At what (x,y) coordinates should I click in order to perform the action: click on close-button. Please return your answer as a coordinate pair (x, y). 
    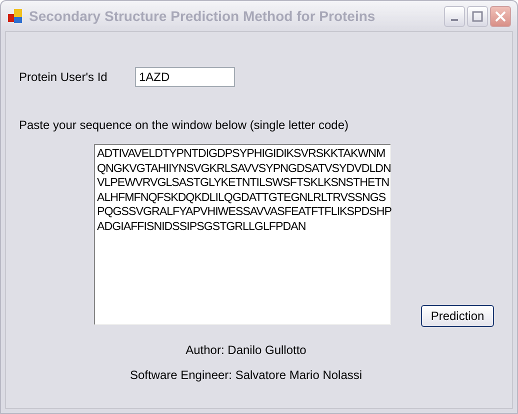
    Looking at the image, I should click on (500, 16).